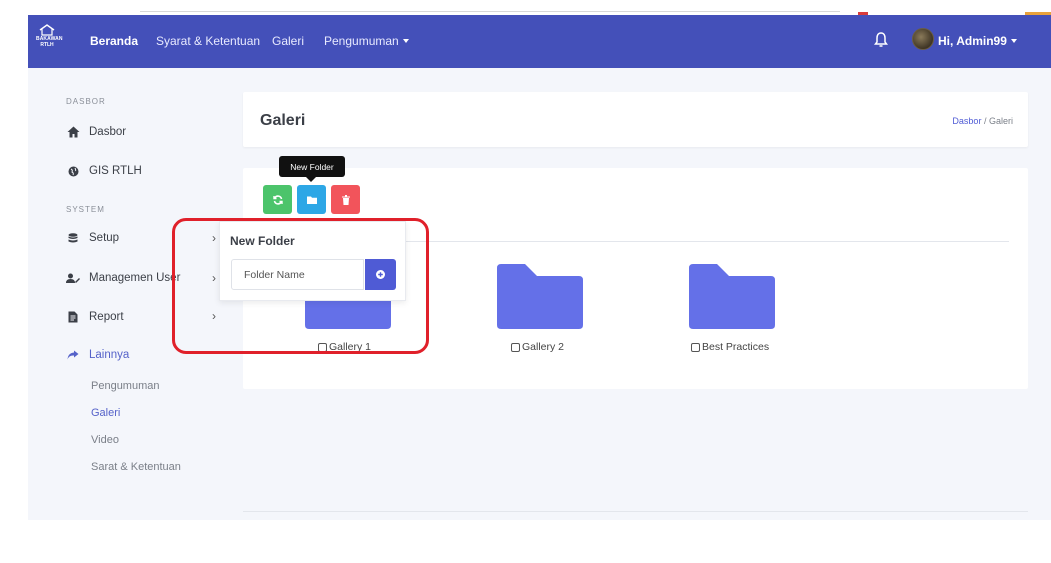 This screenshot has width=1051, height=563. What do you see at coordinates (972, 41) in the screenshot?
I see `user-greeting: Hi, Admin99` at bounding box center [972, 41].